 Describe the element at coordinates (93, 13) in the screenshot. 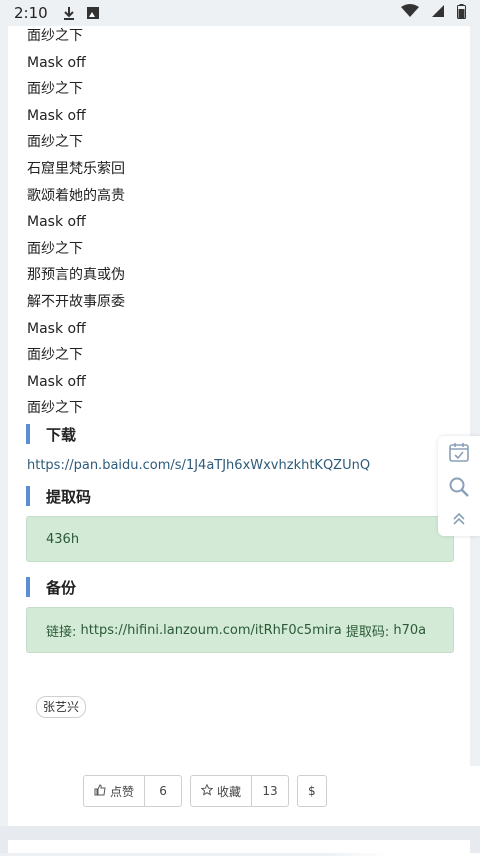

I see `image-icon` at that location.